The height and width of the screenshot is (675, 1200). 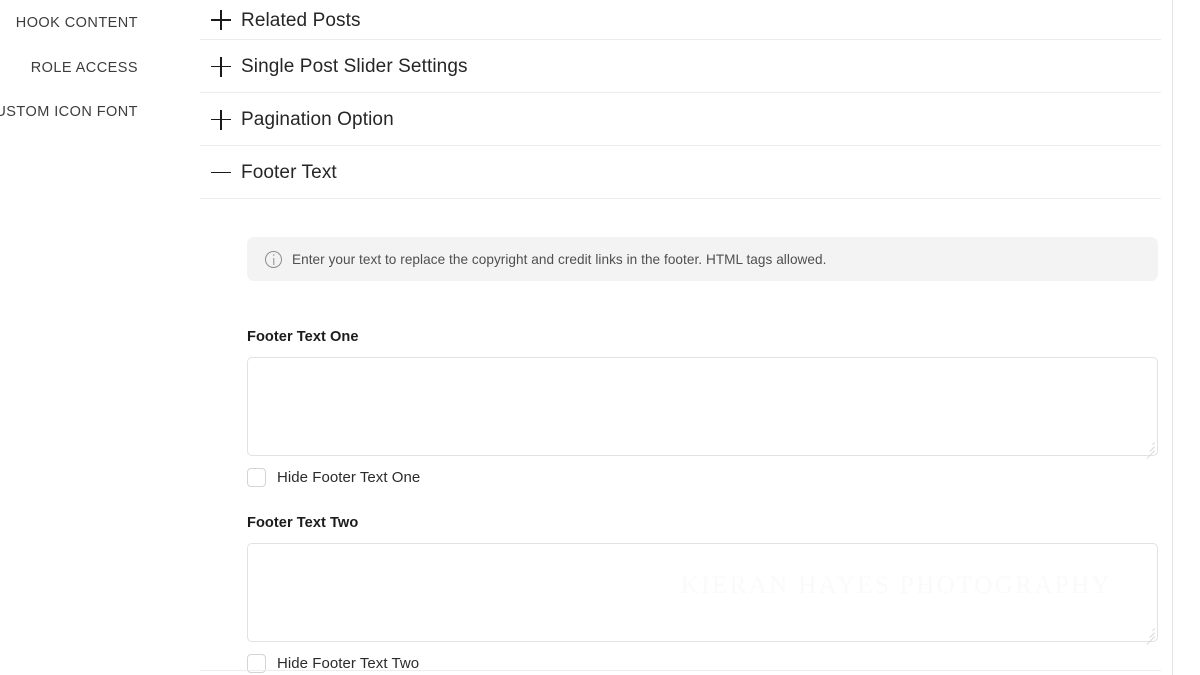 I want to click on footer-text-one-label: Footer Text One, so click(x=303, y=337).